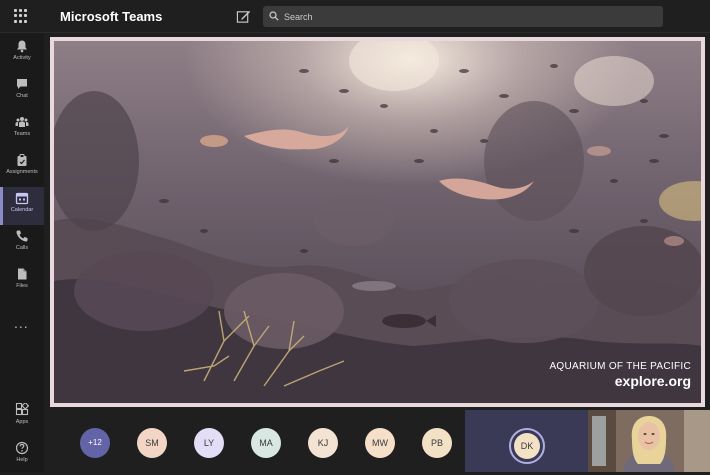  Describe the element at coordinates (22, 172) in the screenshot. I see `rail-item-label: Assignments` at that location.